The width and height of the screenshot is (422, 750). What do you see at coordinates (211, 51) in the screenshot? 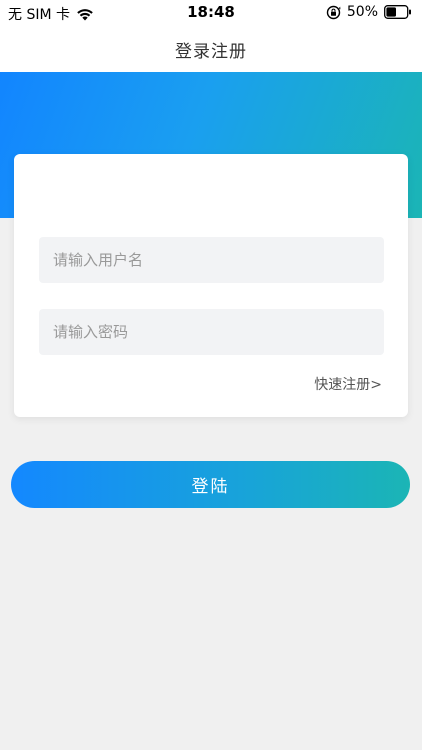
I see `page-title: 登录注册` at bounding box center [211, 51].